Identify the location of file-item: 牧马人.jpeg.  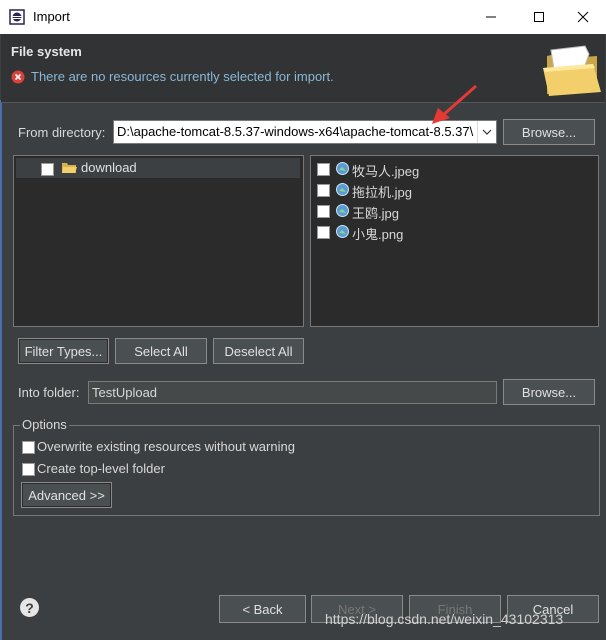
(457, 169).